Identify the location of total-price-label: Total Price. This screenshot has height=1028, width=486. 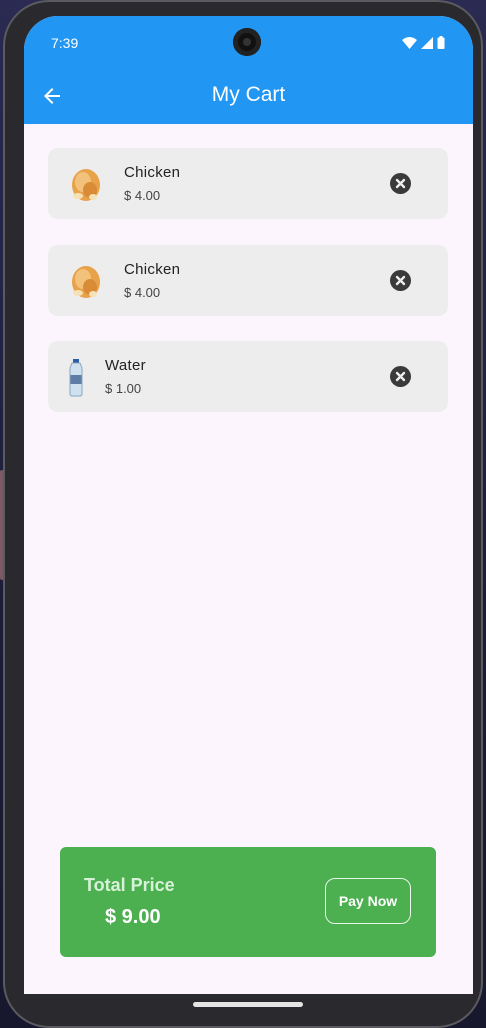
(129, 885).